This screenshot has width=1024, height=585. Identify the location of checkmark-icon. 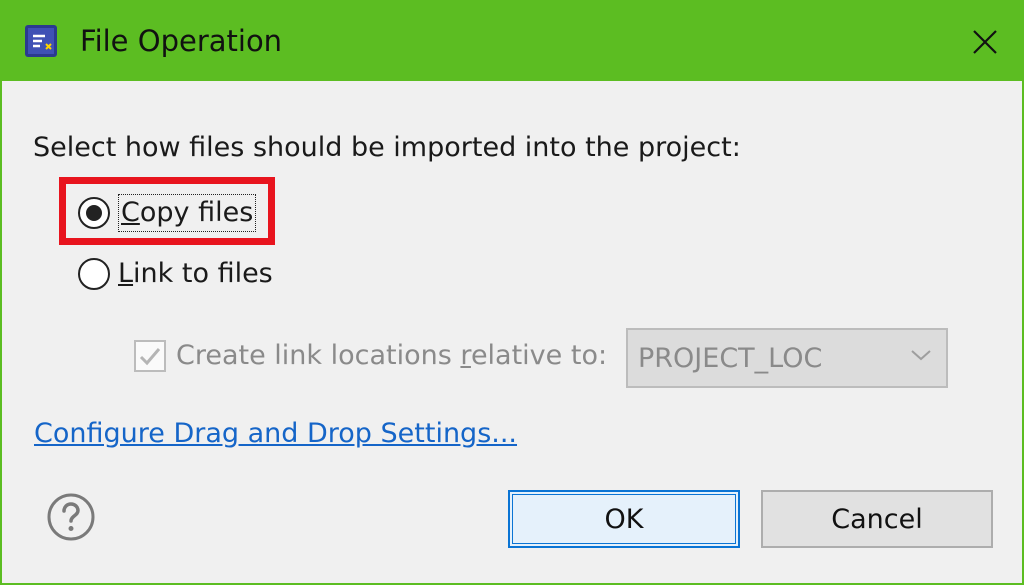
(150, 356).